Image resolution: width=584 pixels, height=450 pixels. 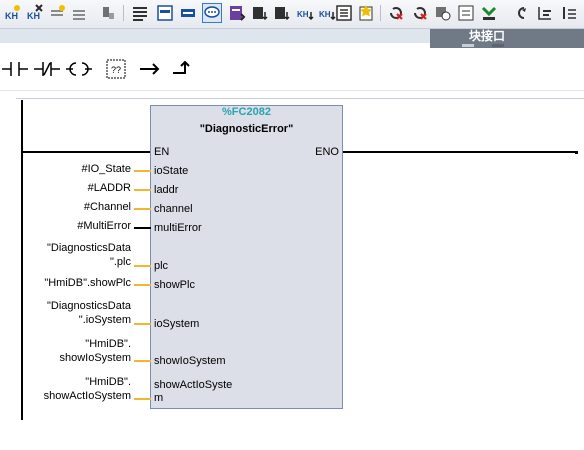 I want to click on pin-multierror: multiError, so click(x=178, y=228).